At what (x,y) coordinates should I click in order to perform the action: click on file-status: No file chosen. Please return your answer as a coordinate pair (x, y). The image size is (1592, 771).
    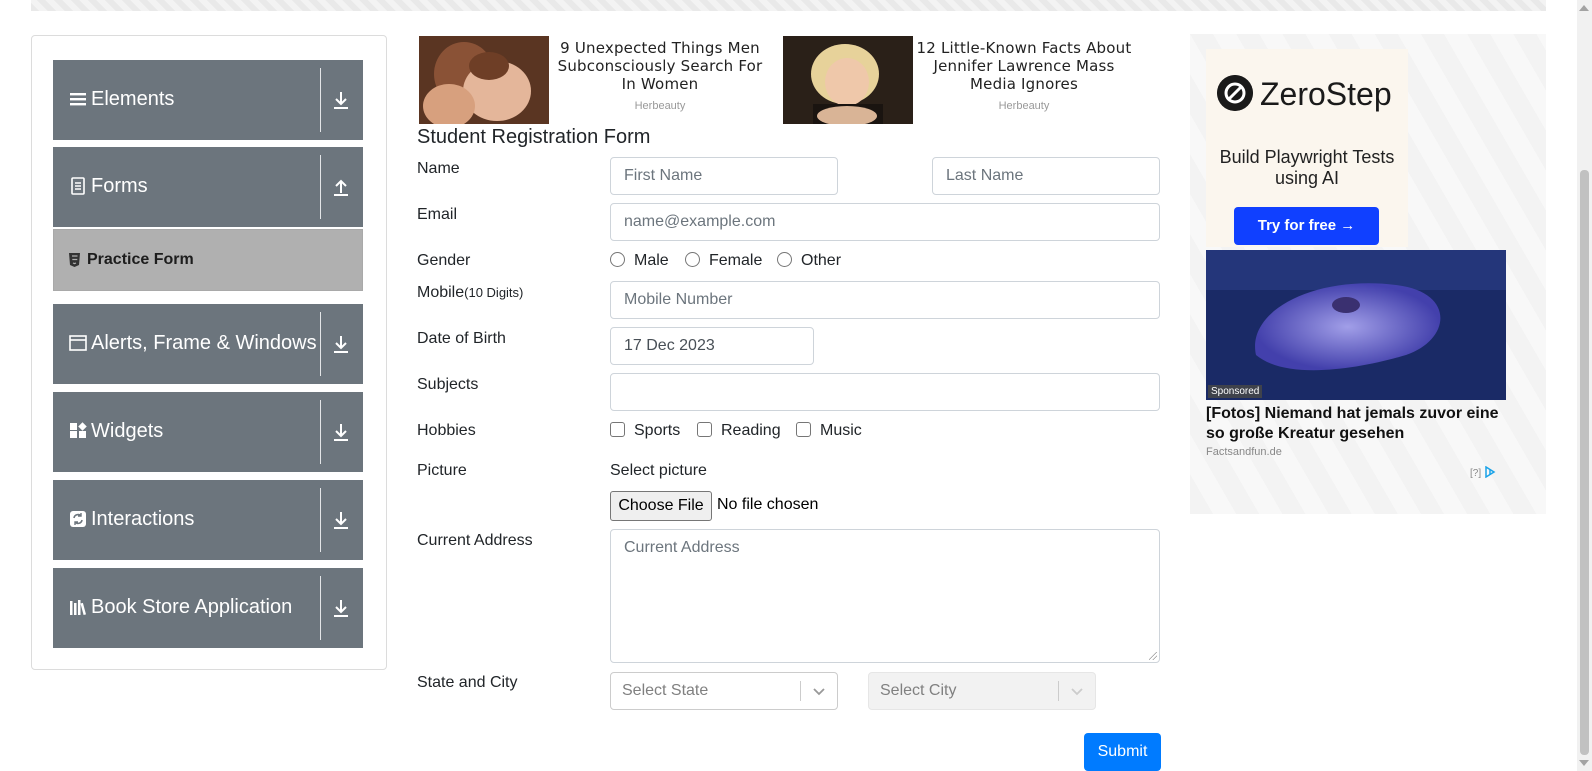
    Looking at the image, I should click on (768, 504).